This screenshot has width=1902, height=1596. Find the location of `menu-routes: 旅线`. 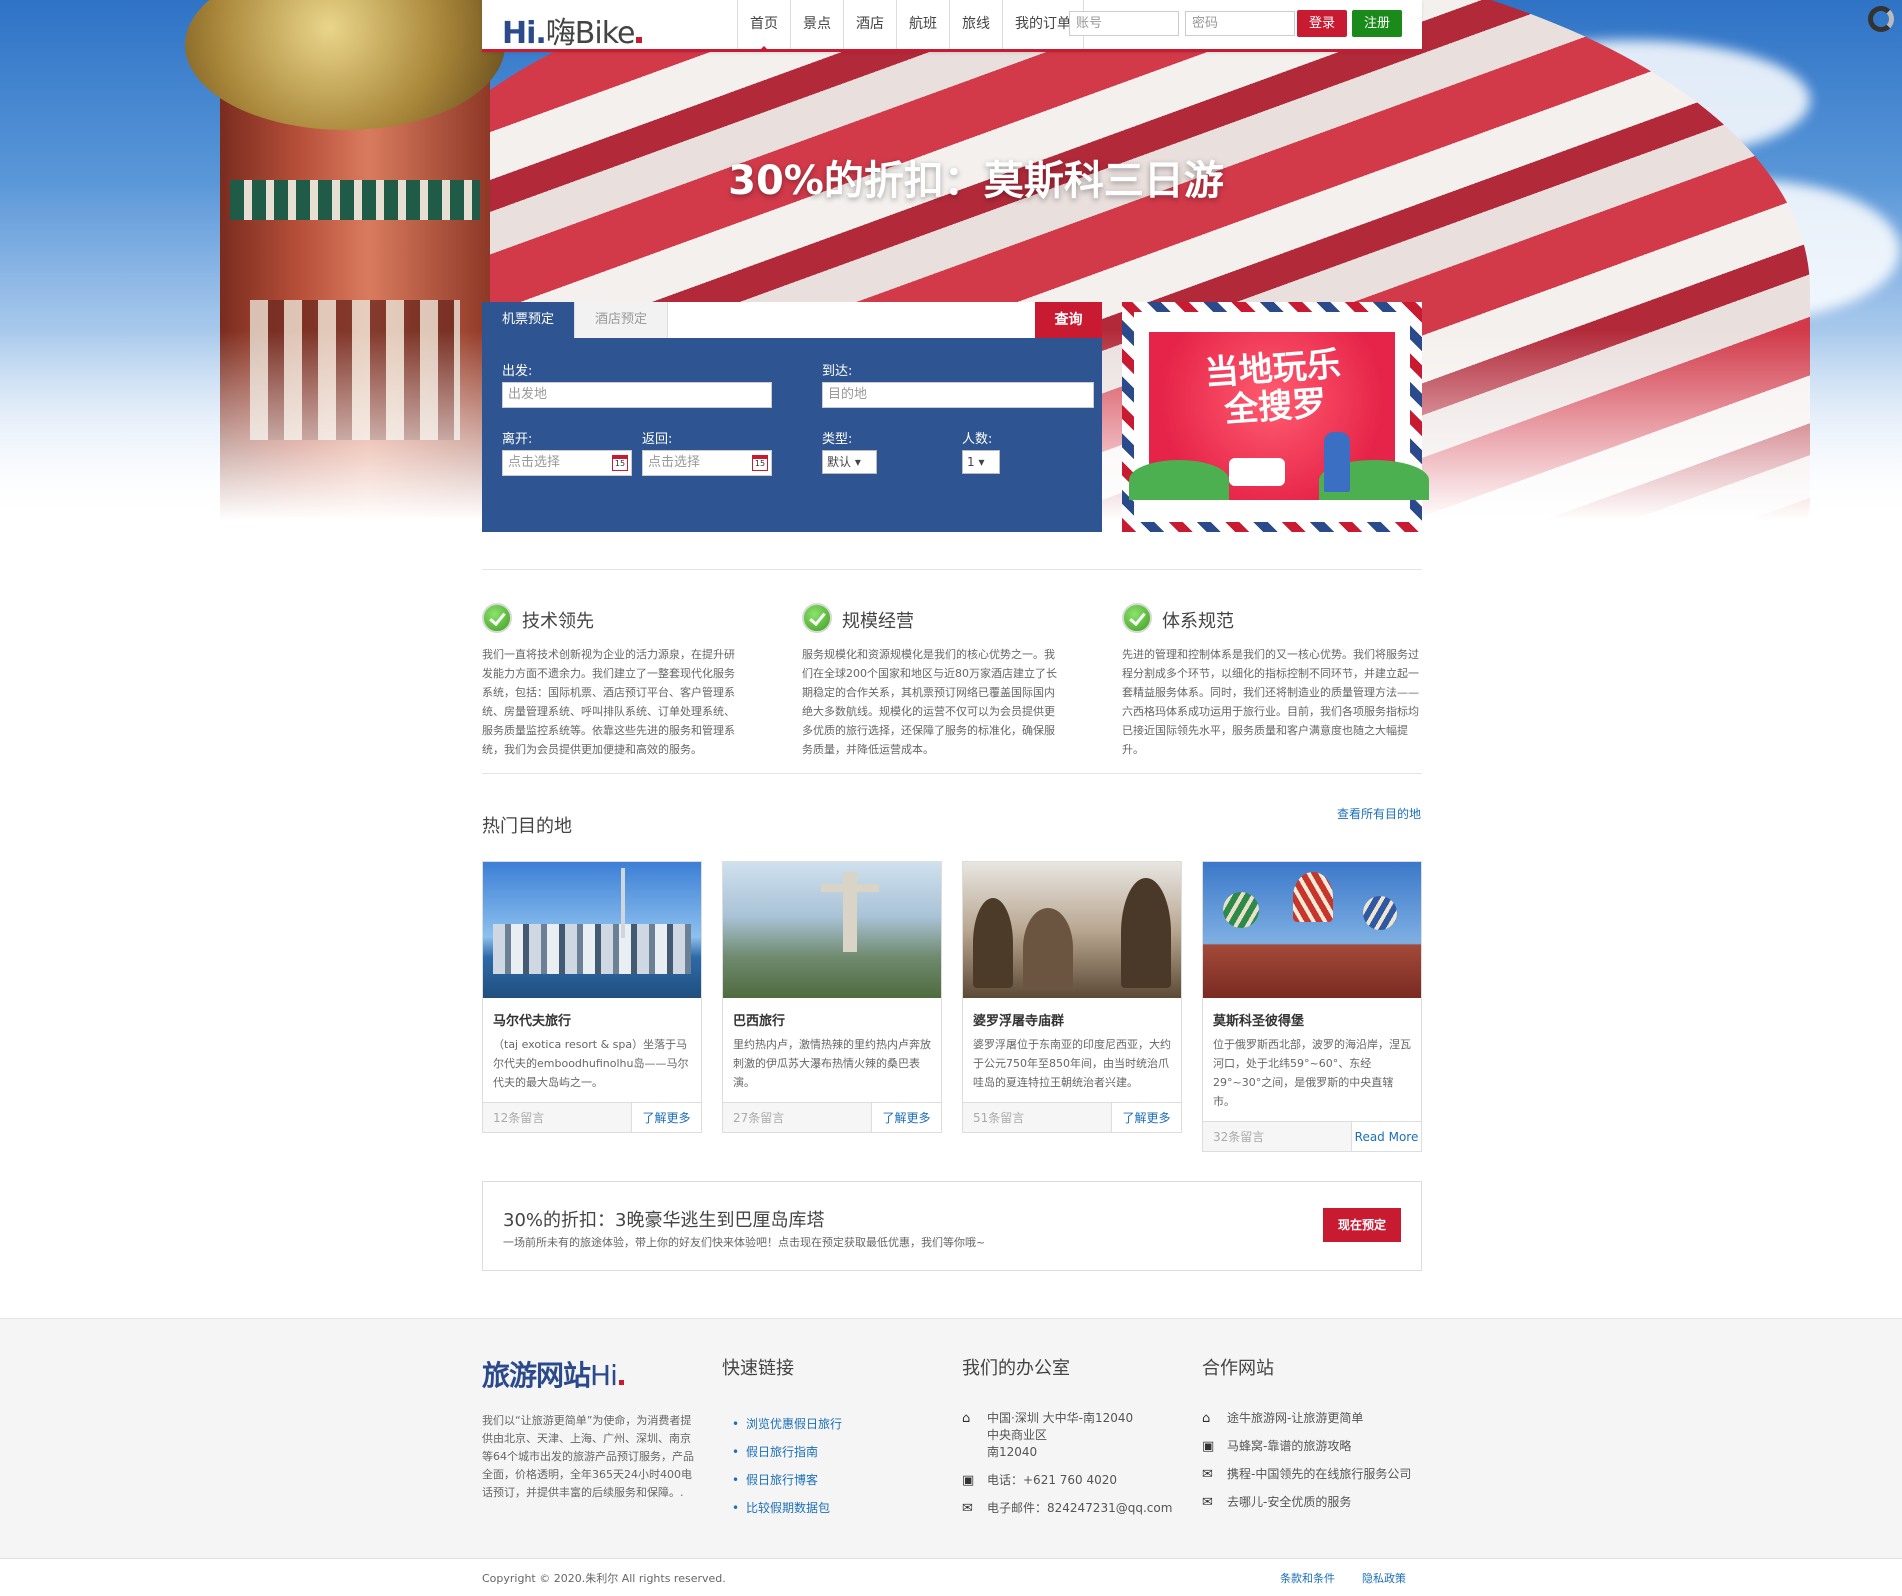

menu-routes: 旅线 is located at coordinates (976, 24).